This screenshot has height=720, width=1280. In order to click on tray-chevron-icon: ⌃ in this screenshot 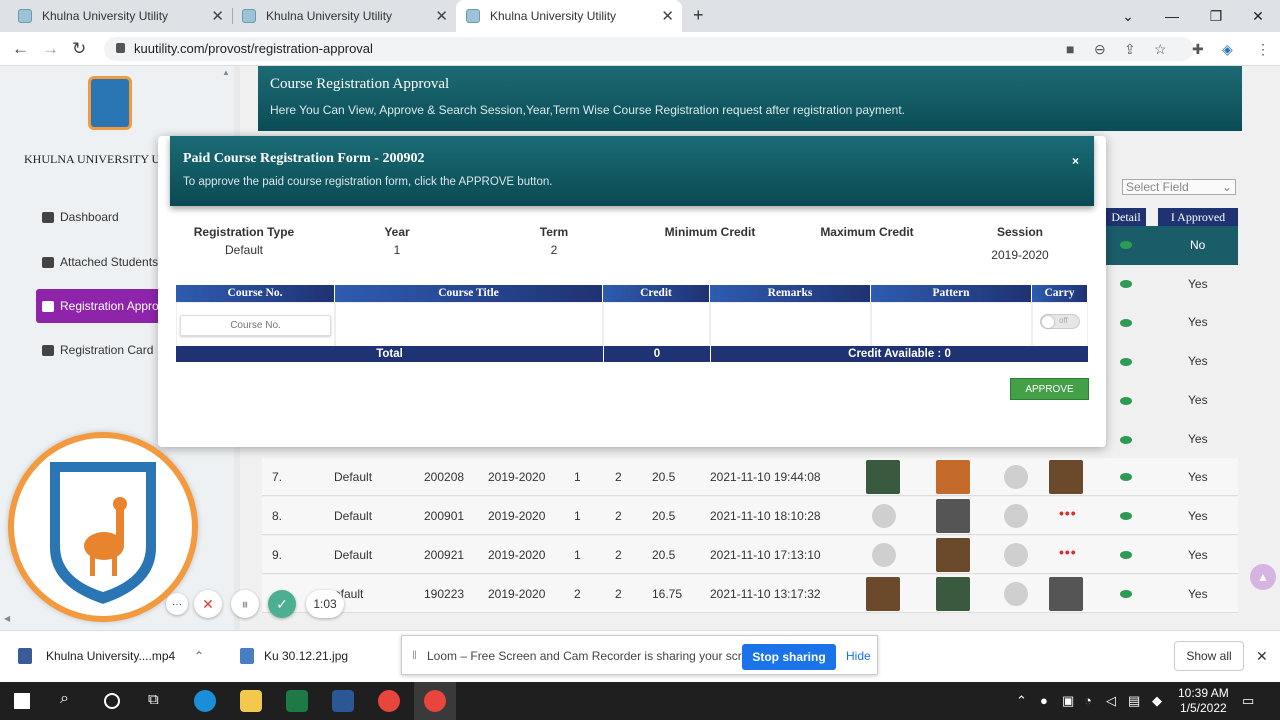, I will do `click(1021, 701)`.